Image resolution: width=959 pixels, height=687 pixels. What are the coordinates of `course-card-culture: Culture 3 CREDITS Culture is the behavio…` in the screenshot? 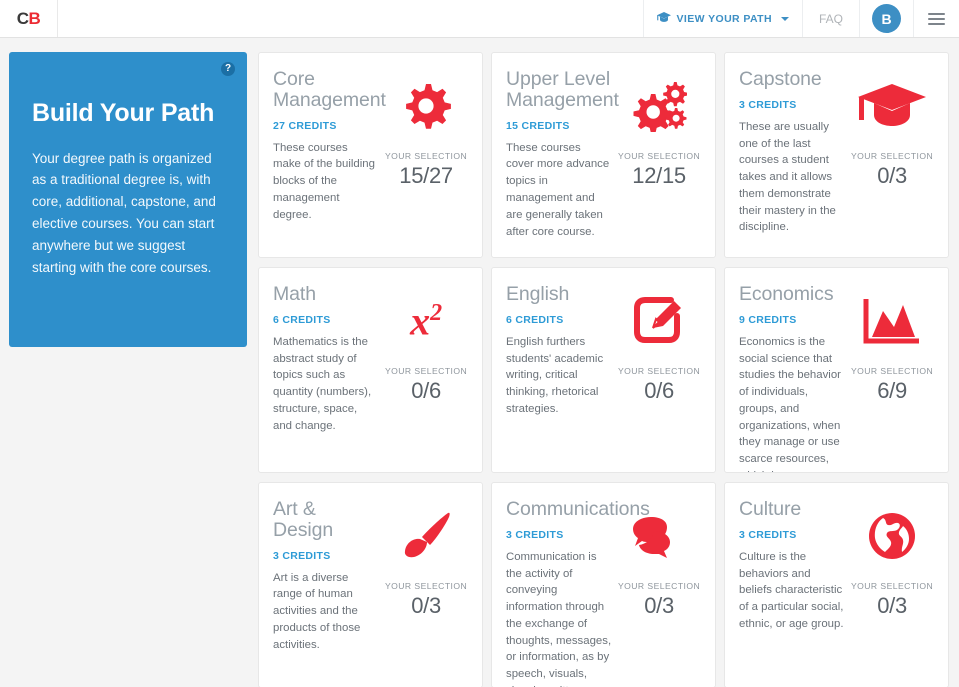 It's located at (836, 584).